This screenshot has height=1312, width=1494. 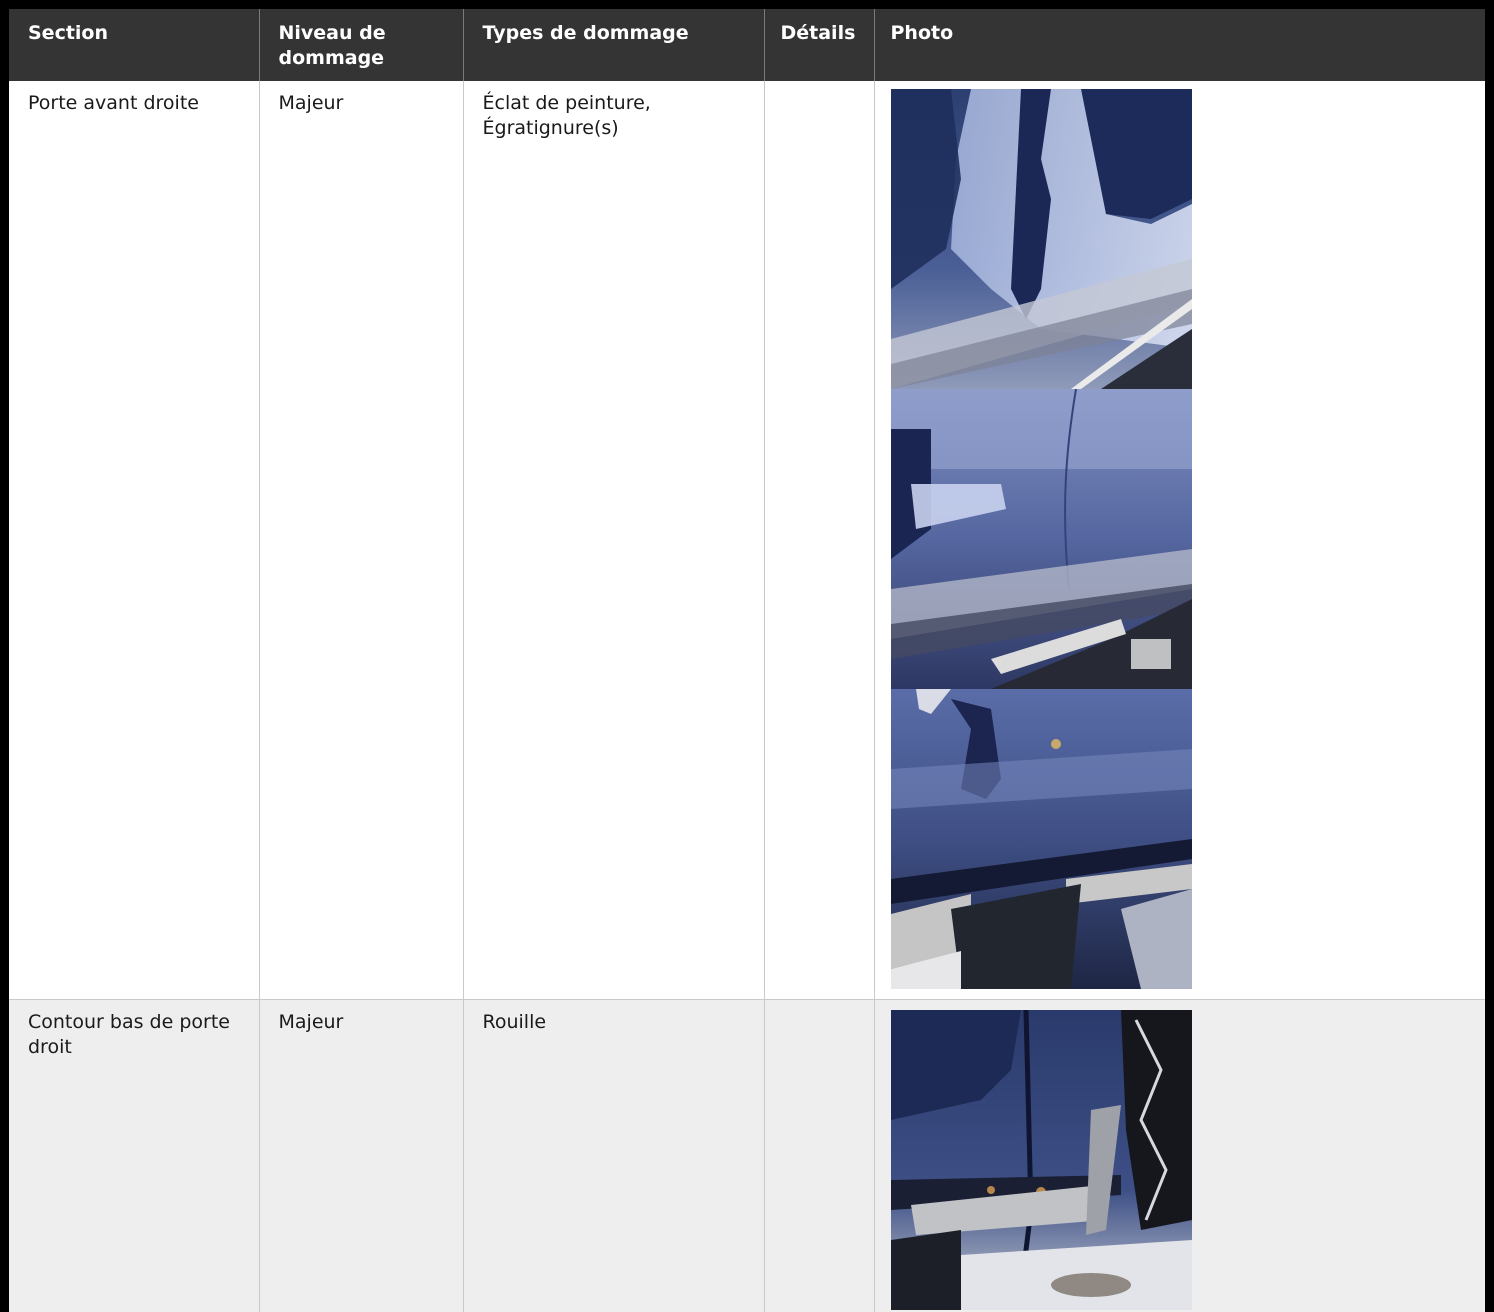 I want to click on cell-section: Contour bas de porte droit, so click(x=134, y=1155).